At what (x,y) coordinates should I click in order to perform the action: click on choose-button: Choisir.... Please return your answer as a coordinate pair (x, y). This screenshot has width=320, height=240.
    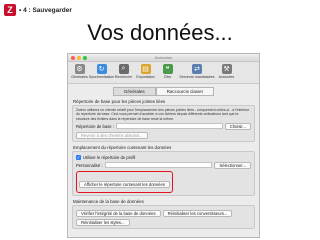
    Looking at the image, I should click on (237, 126).